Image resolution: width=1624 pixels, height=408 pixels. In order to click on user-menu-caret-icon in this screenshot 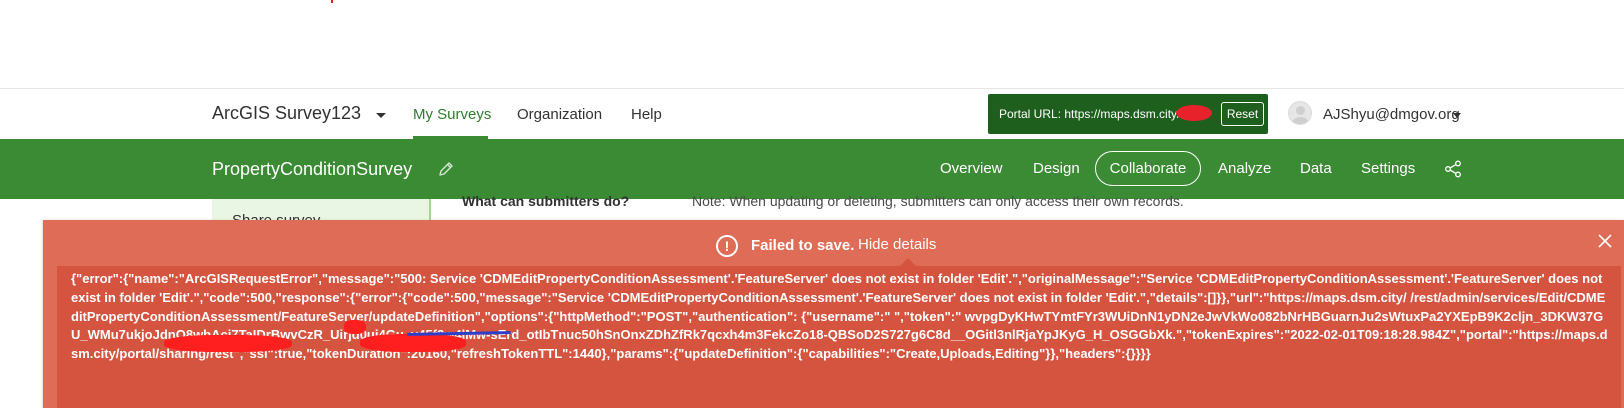, I will do `click(1457, 115)`.